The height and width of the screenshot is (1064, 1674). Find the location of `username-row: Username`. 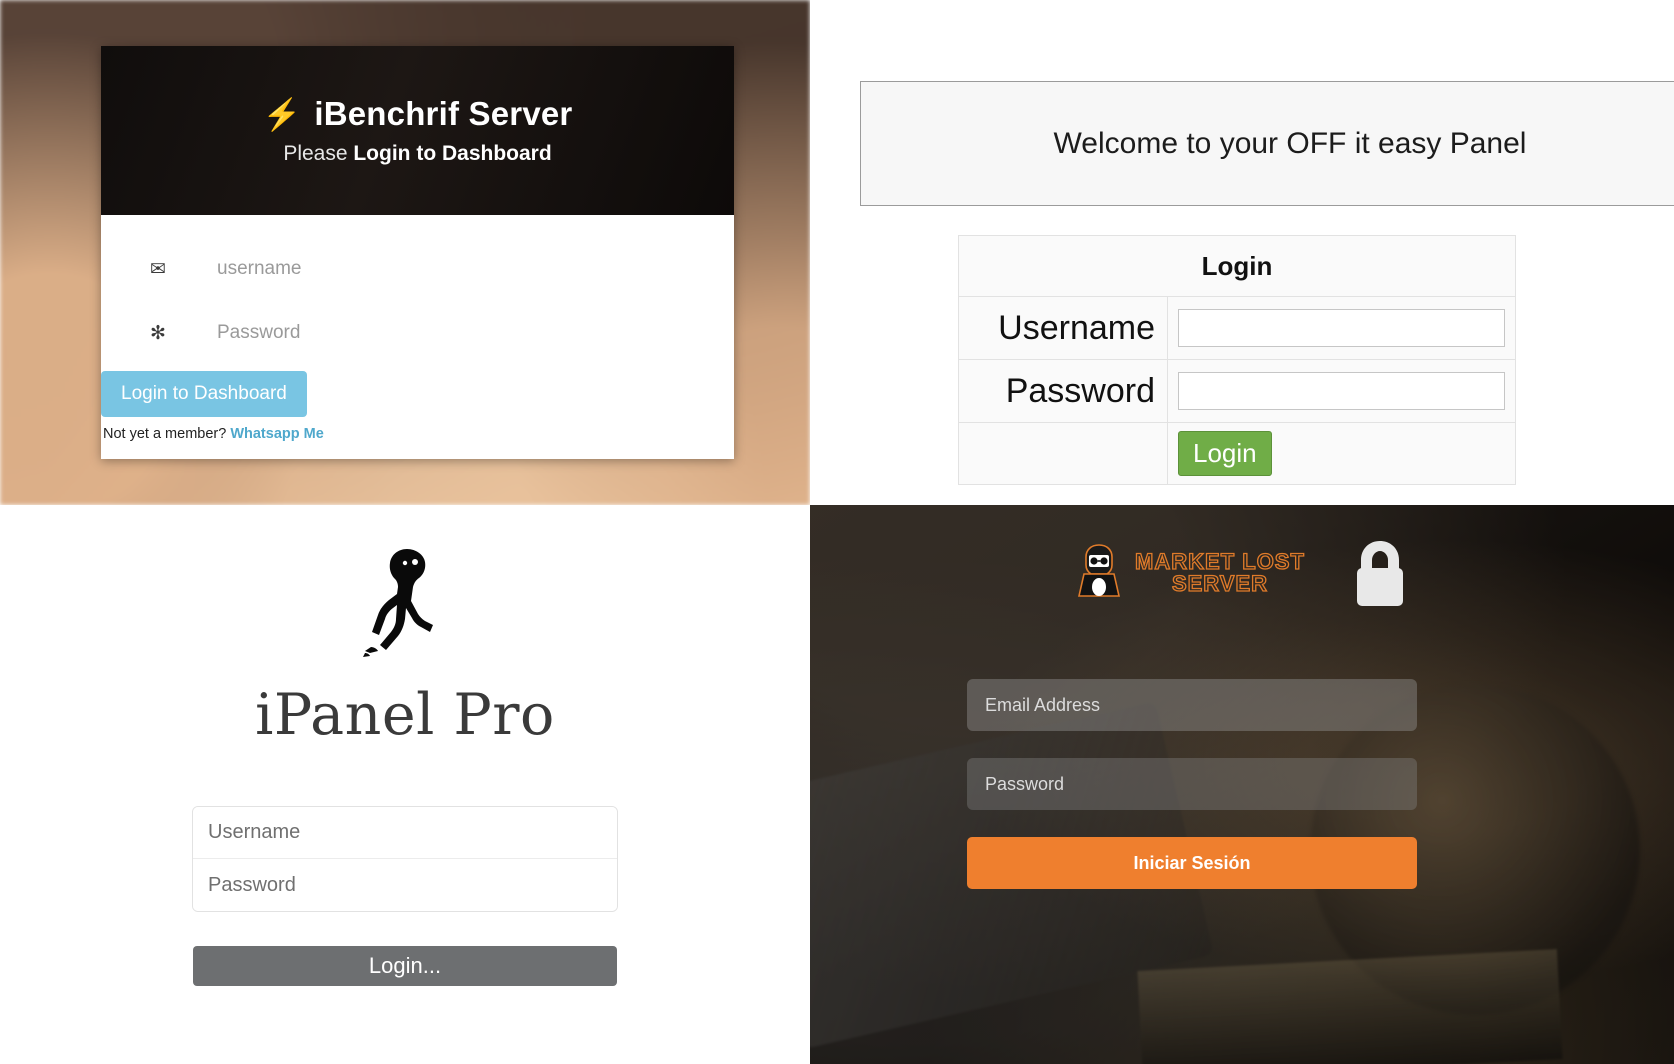

username-row: Username is located at coordinates (1237, 328).